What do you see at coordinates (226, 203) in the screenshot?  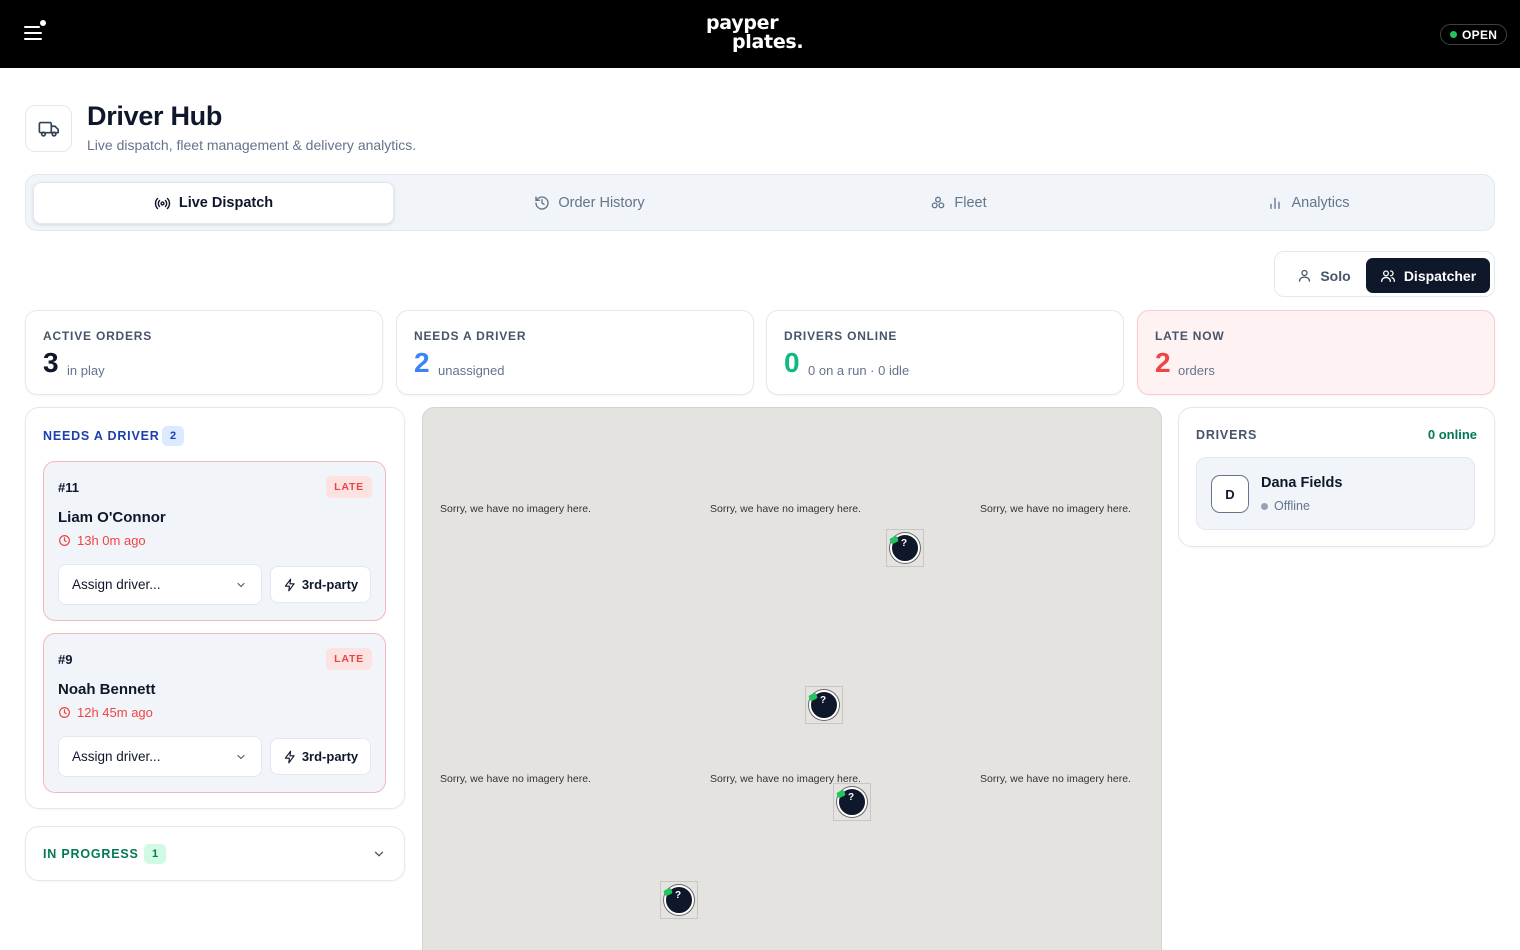 I see `tab-label: Live Dispatch` at bounding box center [226, 203].